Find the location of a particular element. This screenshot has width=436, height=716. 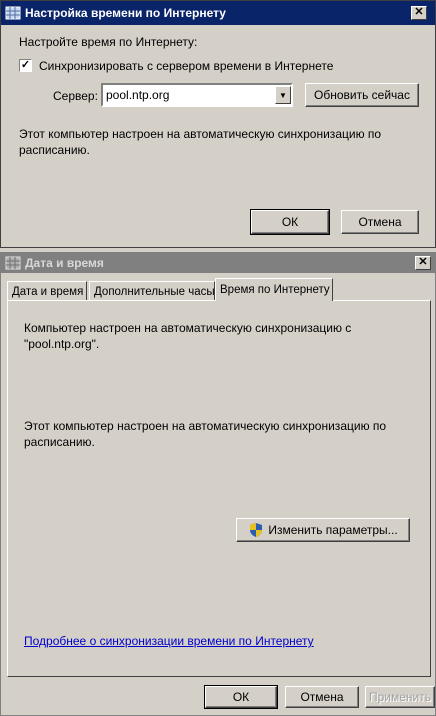

server-label: Сервер: is located at coordinates (75, 96).